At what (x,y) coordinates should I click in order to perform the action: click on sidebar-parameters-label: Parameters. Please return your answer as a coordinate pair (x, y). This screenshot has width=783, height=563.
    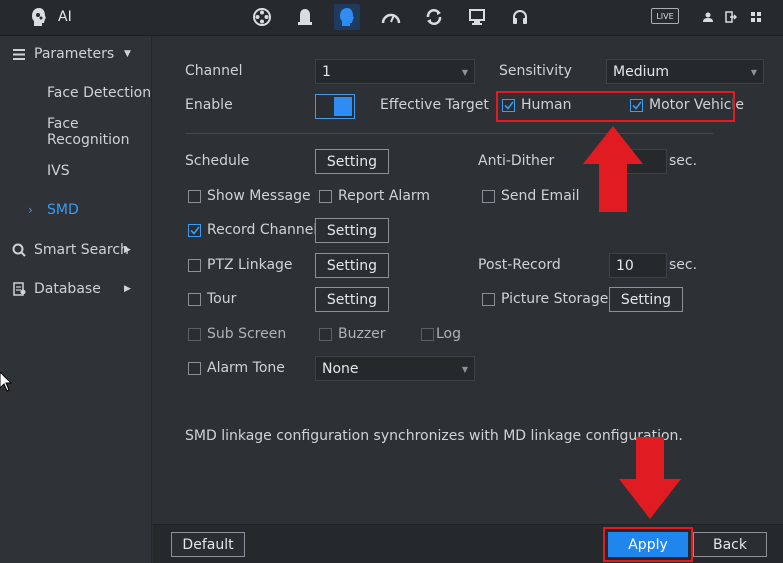
    Looking at the image, I should click on (74, 54).